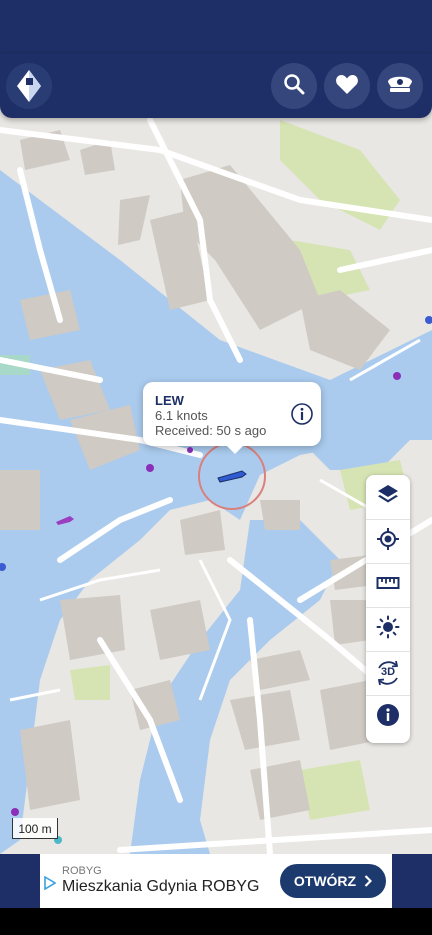  I want to click on status-bar, so click(216, 27).